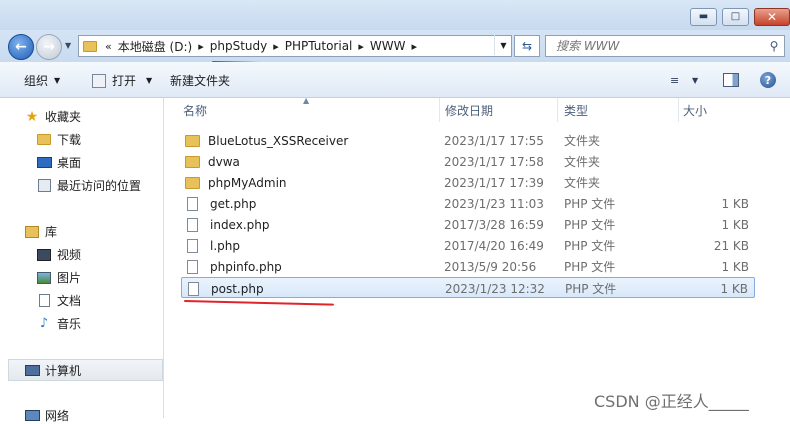 The width and height of the screenshot is (790, 424). Describe the element at coordinates (494, 140) in the screenshot. I see `file-date: 2023/1/17 17:55` at that location.